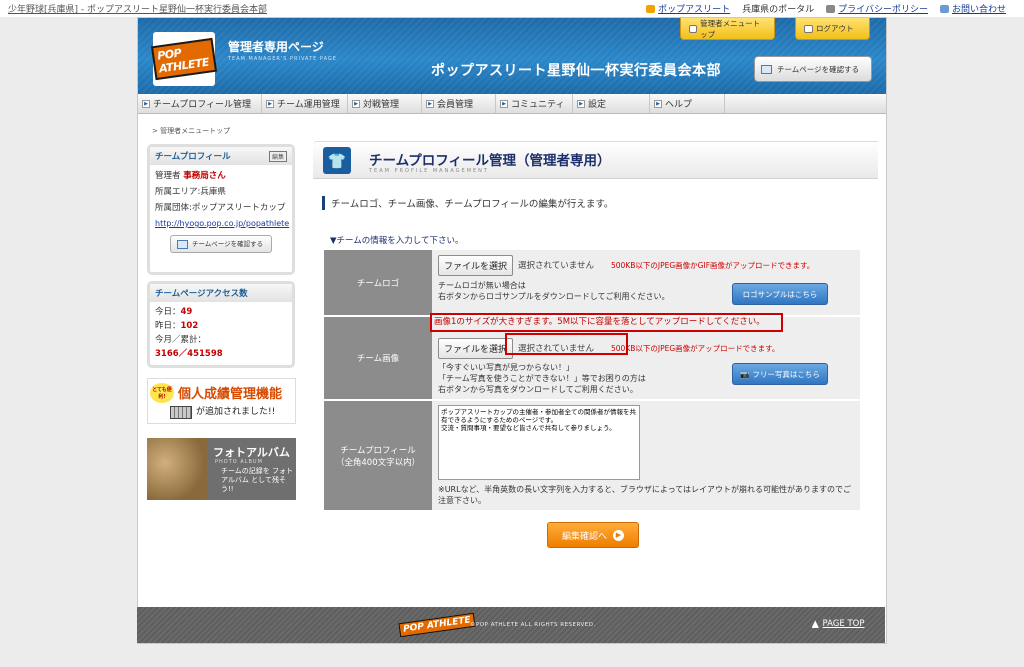 The width and height of the screenshot is (1024, 667). I want to click on profile-area: 所属エリア:兵庫県, so click(190, 192).